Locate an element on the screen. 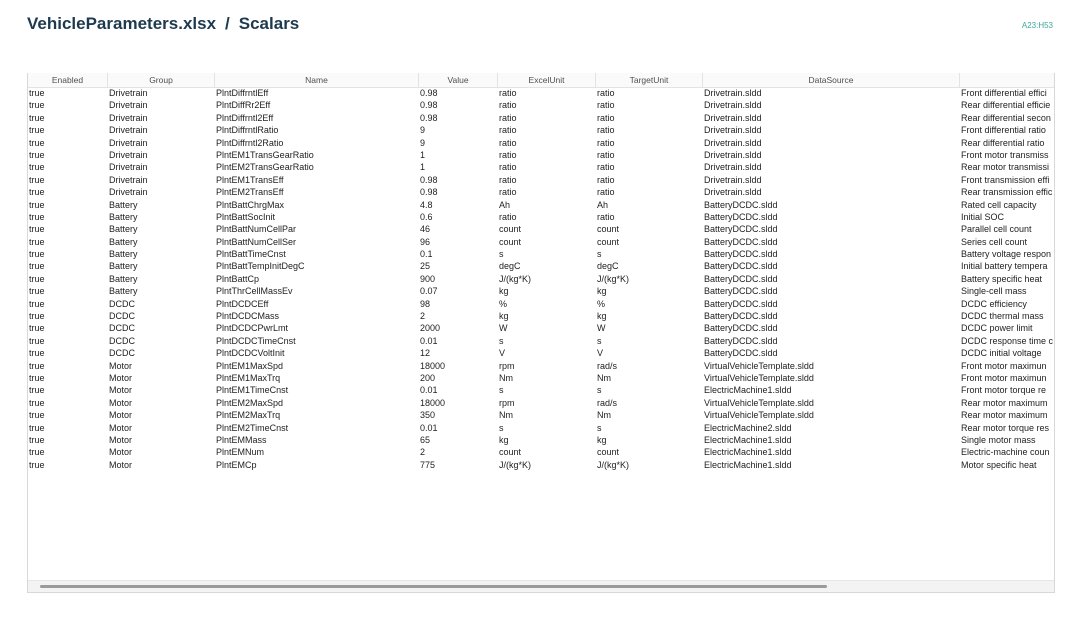  cell-targetunit: Nm is located at coordinates (649, 415).